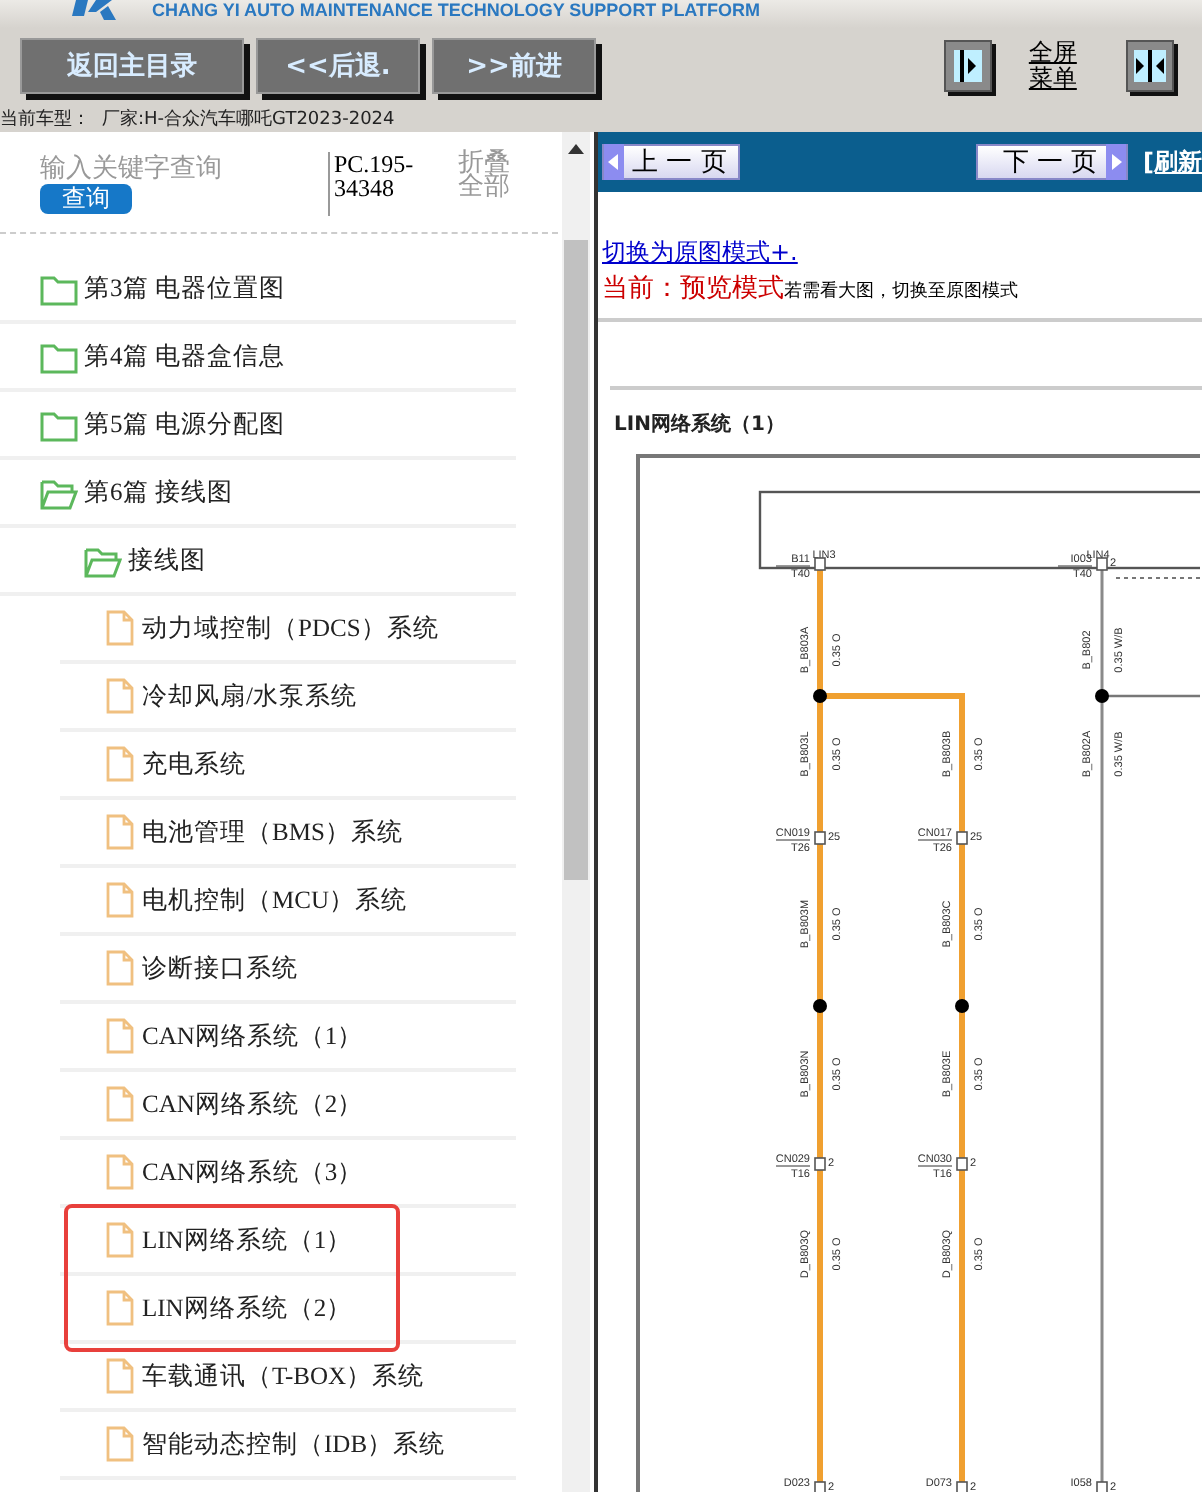  What do you see at coordinates (700, 424) in the screenshot?
I see `diagram-title: LIN网络系统（1）` at bounding box center [700, 424].